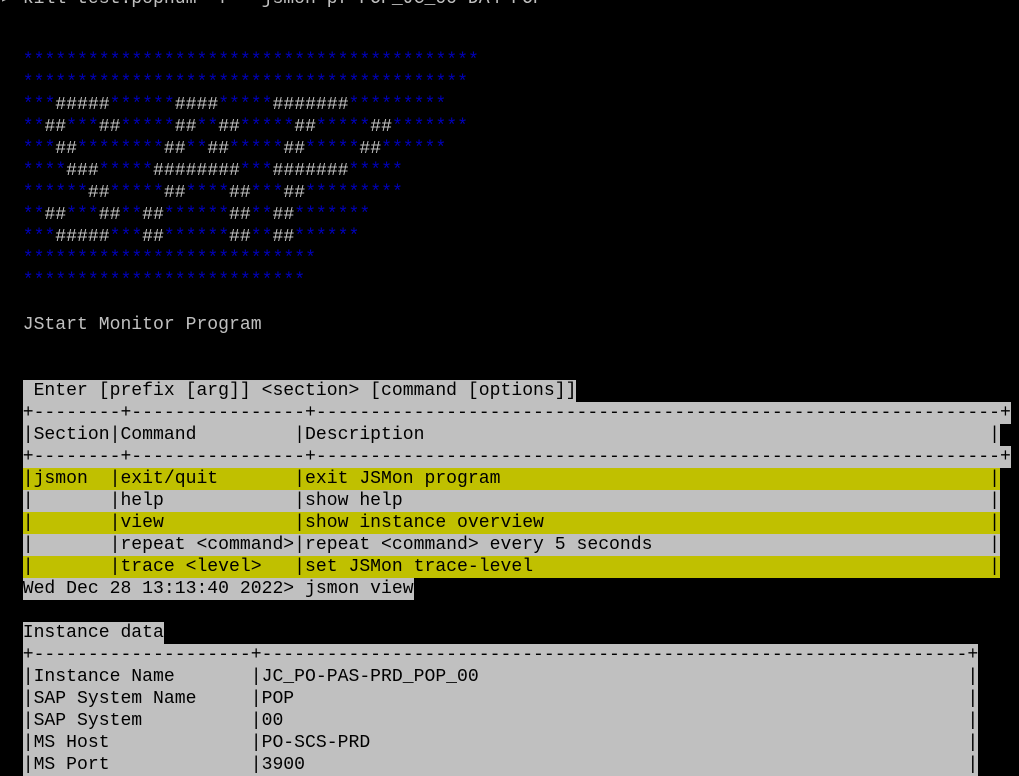 The width and height of the screenshot is (1019, 776). What do you see at coordinates (500, 424) in the screenshot?
I see `help-table-header: |Section|Command |Description |` at bounding box center [500, 424].